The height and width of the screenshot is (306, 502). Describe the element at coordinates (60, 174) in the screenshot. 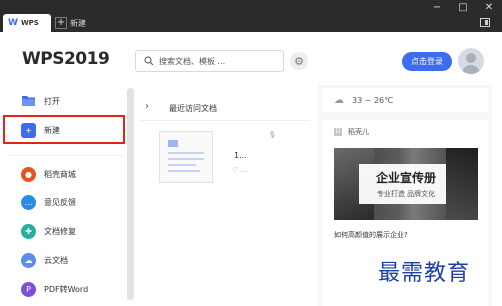

I see `nav-label-daoke-mall: 稻壳商城` at that location.